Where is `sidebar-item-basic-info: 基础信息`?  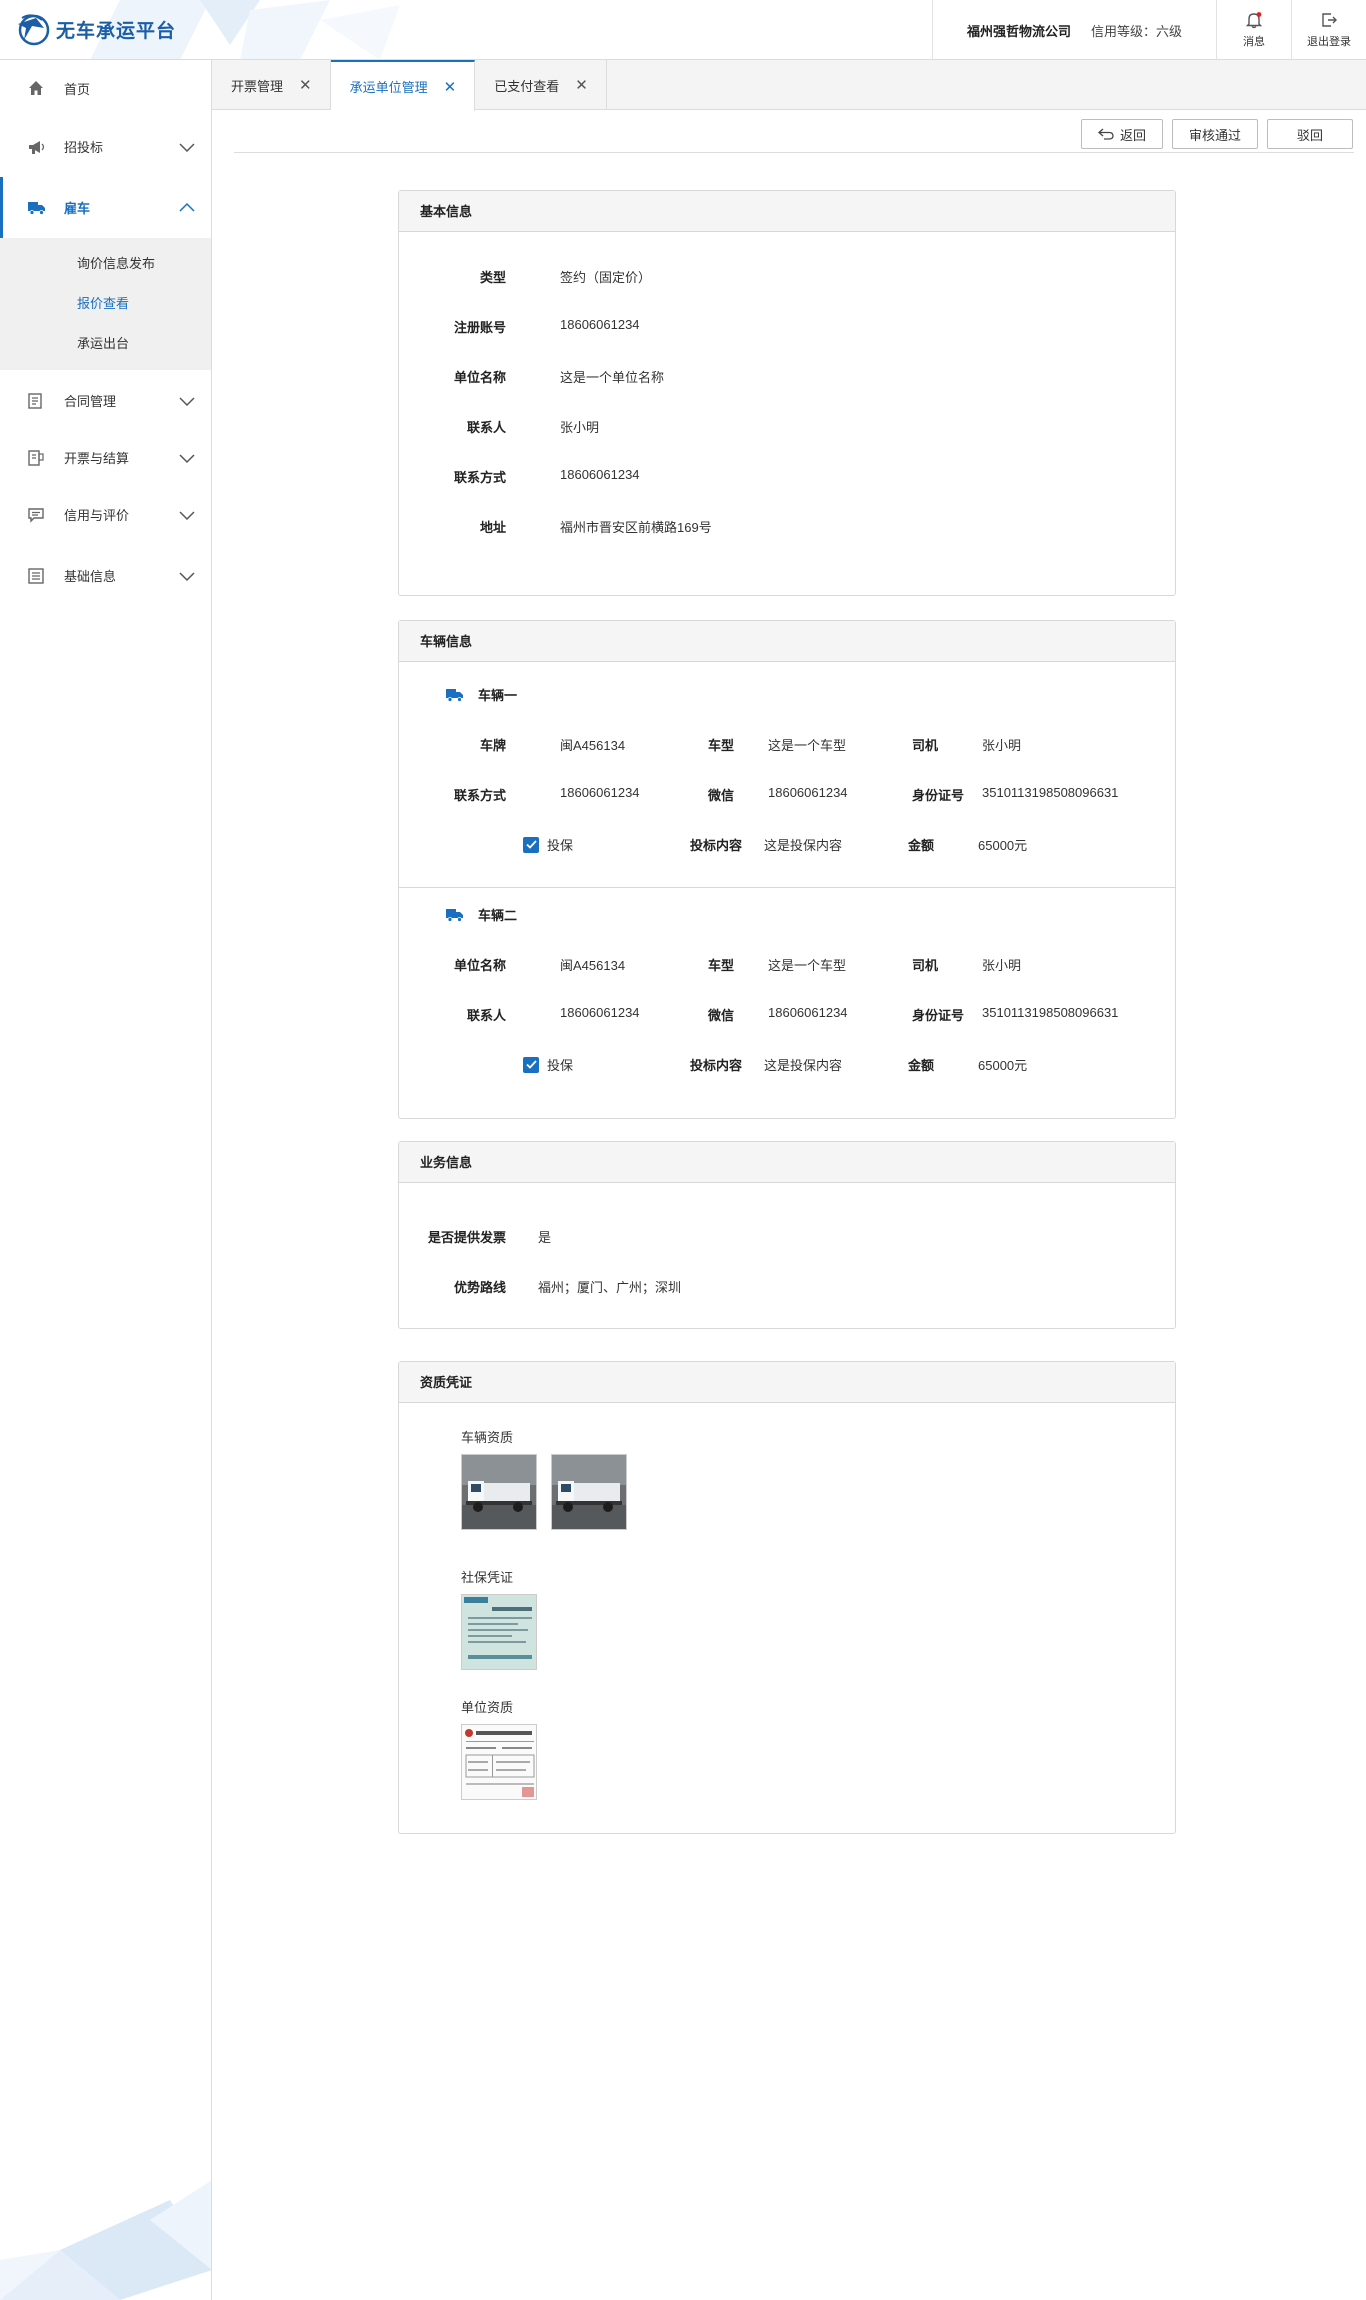 sidebar-item-basic-info: 基础信息 is located at coordinates (105, 575).